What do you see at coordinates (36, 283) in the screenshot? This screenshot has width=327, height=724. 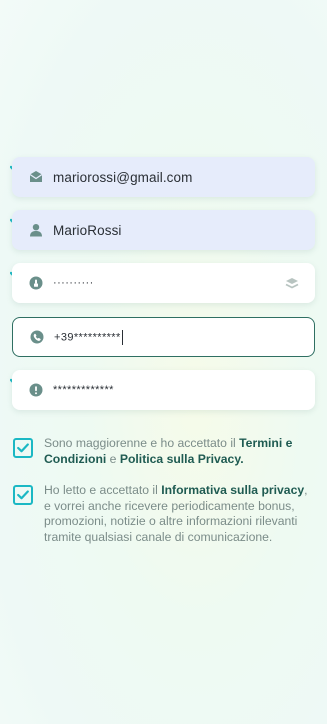 I see `lock-icon` at bounding box center [36, 283].